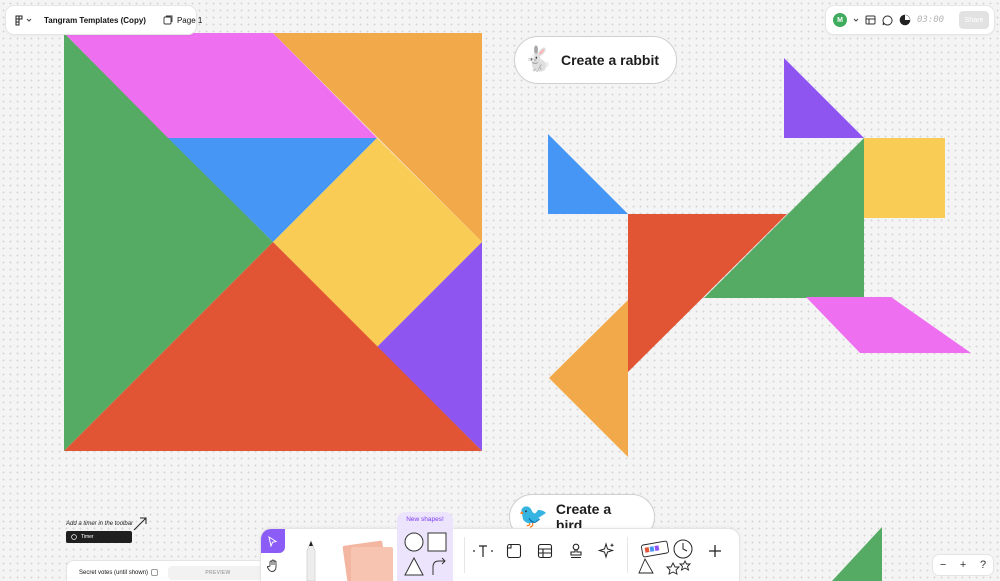  What do you see at coordinates (983, 565) in the screenshot?
I see `help-button: ?` at bounding box center [983, 565].